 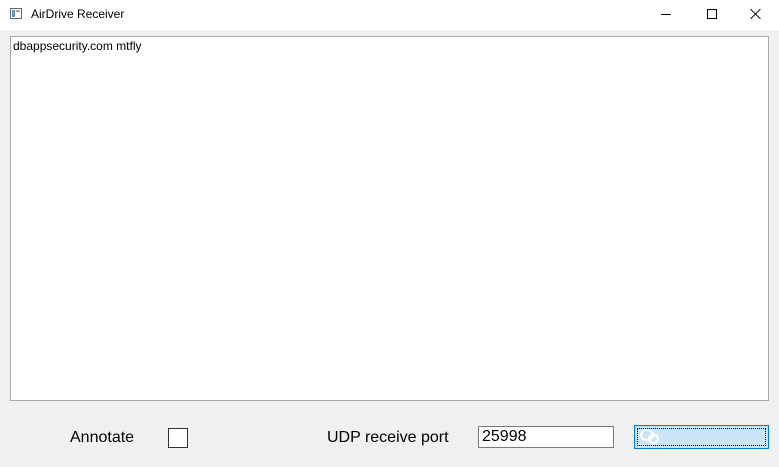 What do you see at coordinates (102, 437) in the screenshot?
I see `annotate-label: Annotate` at bounding box center [102, 437].